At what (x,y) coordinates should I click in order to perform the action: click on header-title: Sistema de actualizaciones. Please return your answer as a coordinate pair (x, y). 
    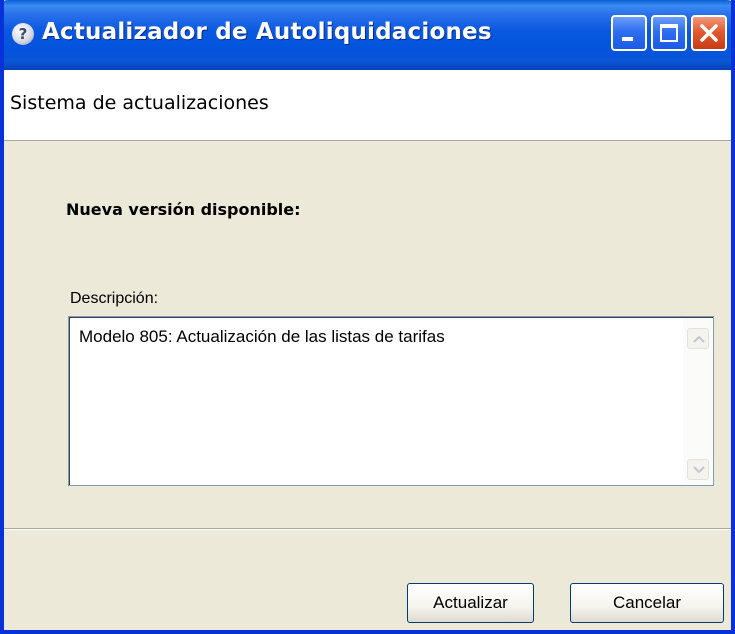
    Looking at the image, I should click on (139, 103).